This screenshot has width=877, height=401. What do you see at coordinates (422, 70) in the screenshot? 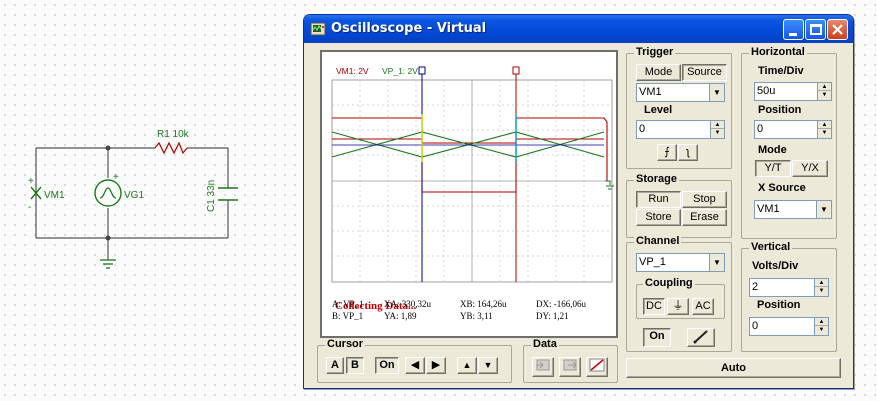
I see `cursor-a-flag` at bounding box center [422, 70].